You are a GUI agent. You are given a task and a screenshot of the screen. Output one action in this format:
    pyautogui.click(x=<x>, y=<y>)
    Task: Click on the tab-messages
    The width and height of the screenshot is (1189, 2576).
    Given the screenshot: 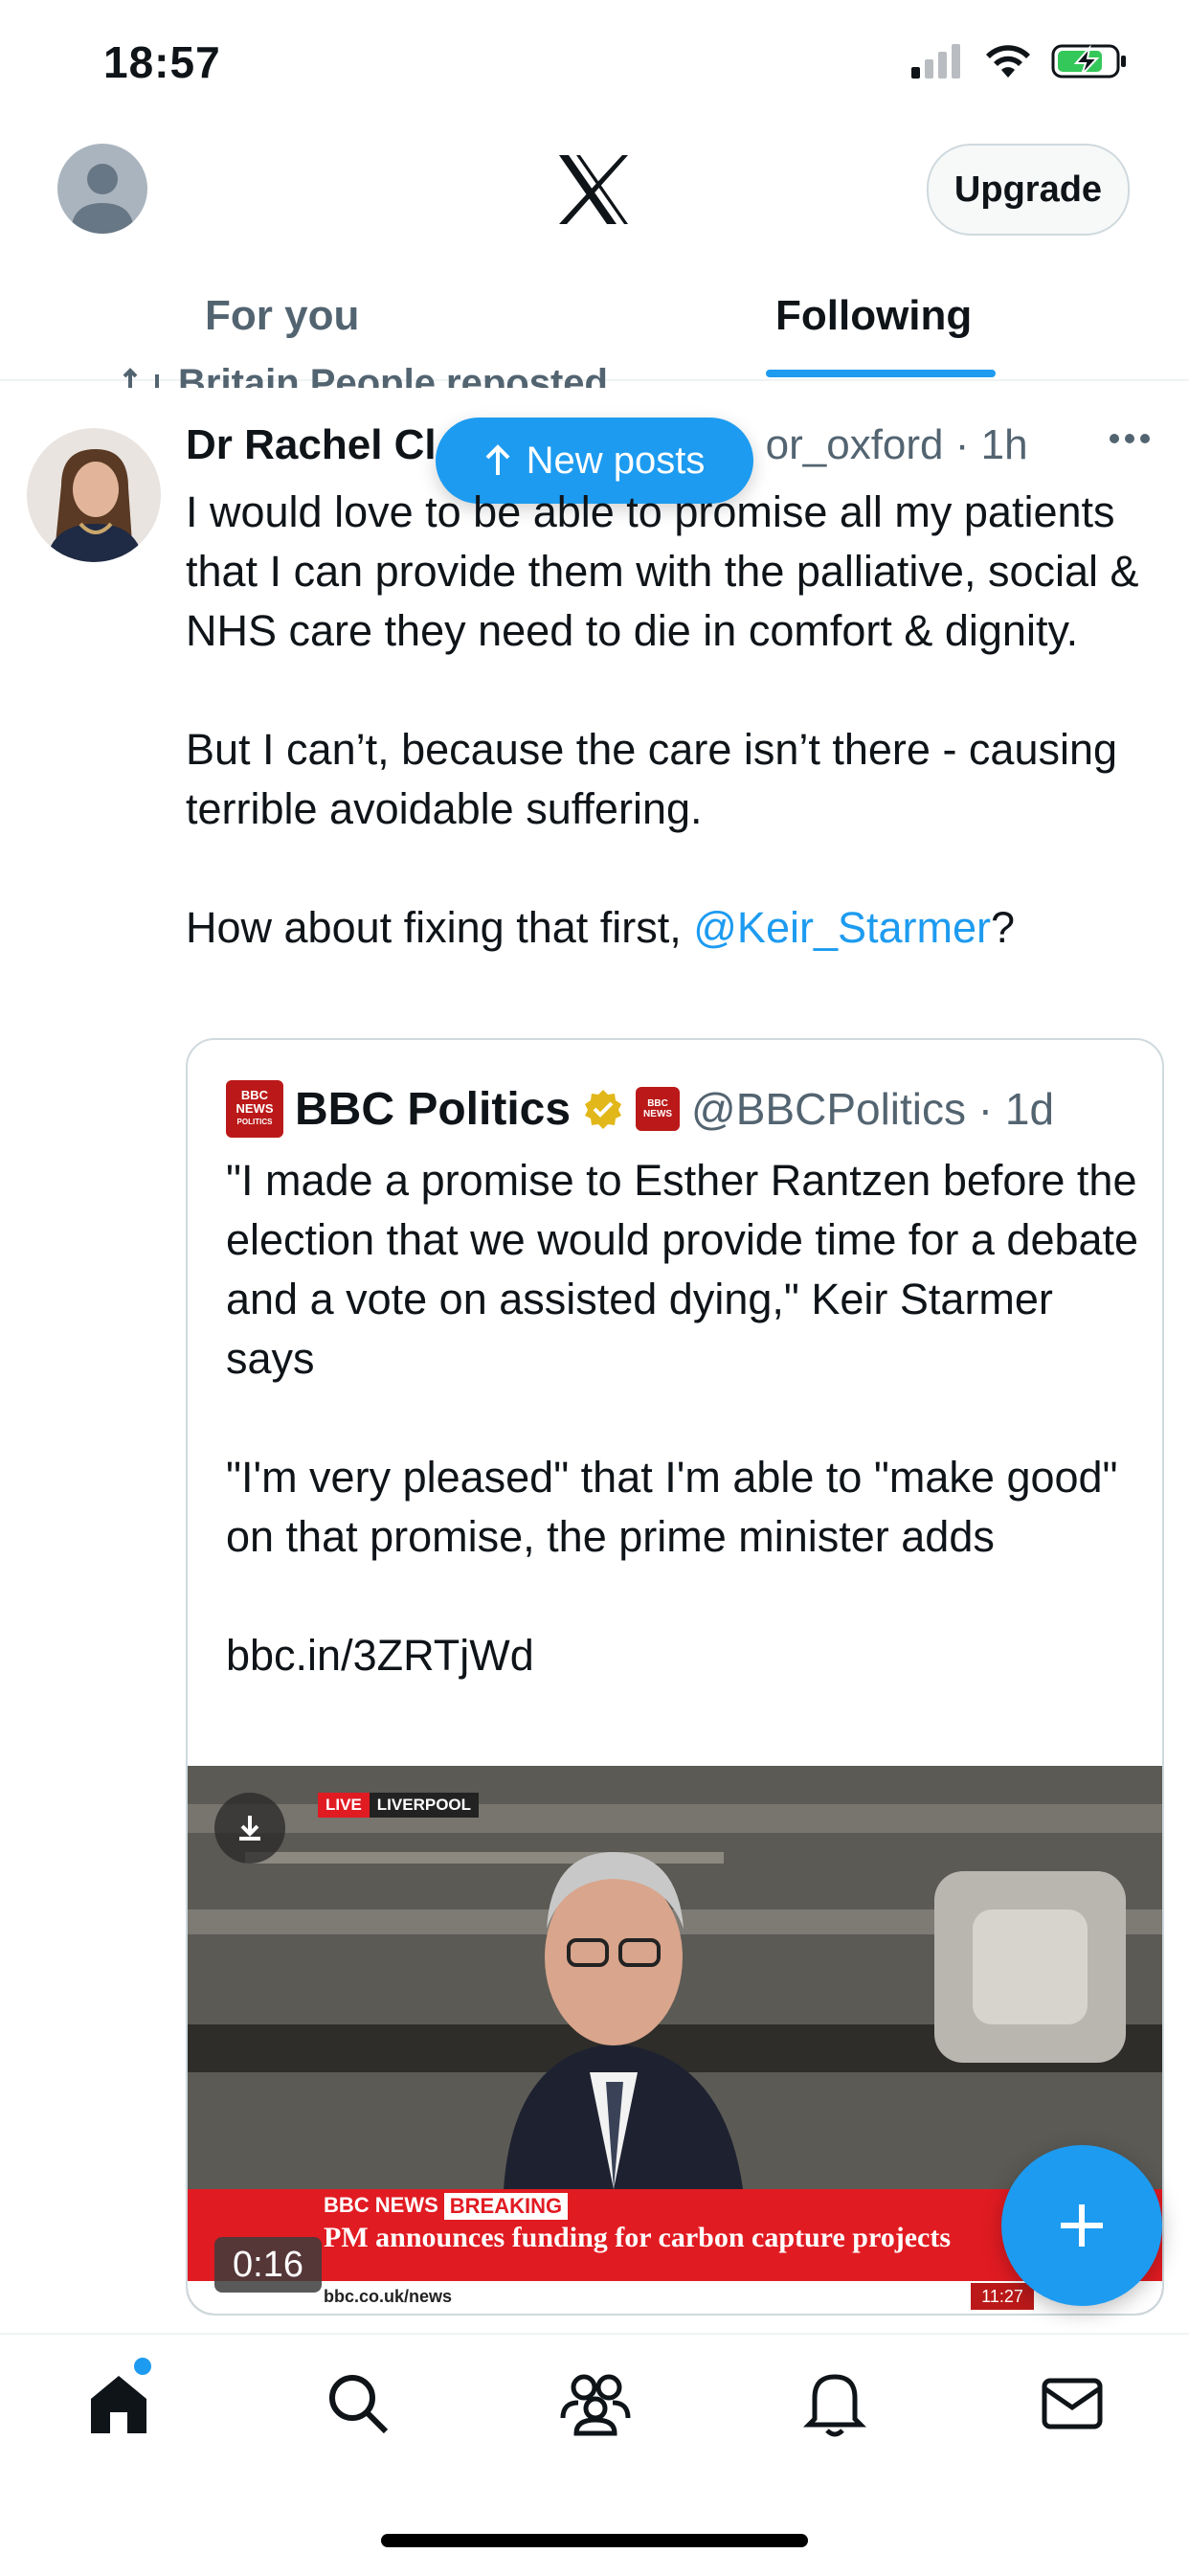 What is the action you would take?
    pyautogui.click(x=1072, y=2403)
    